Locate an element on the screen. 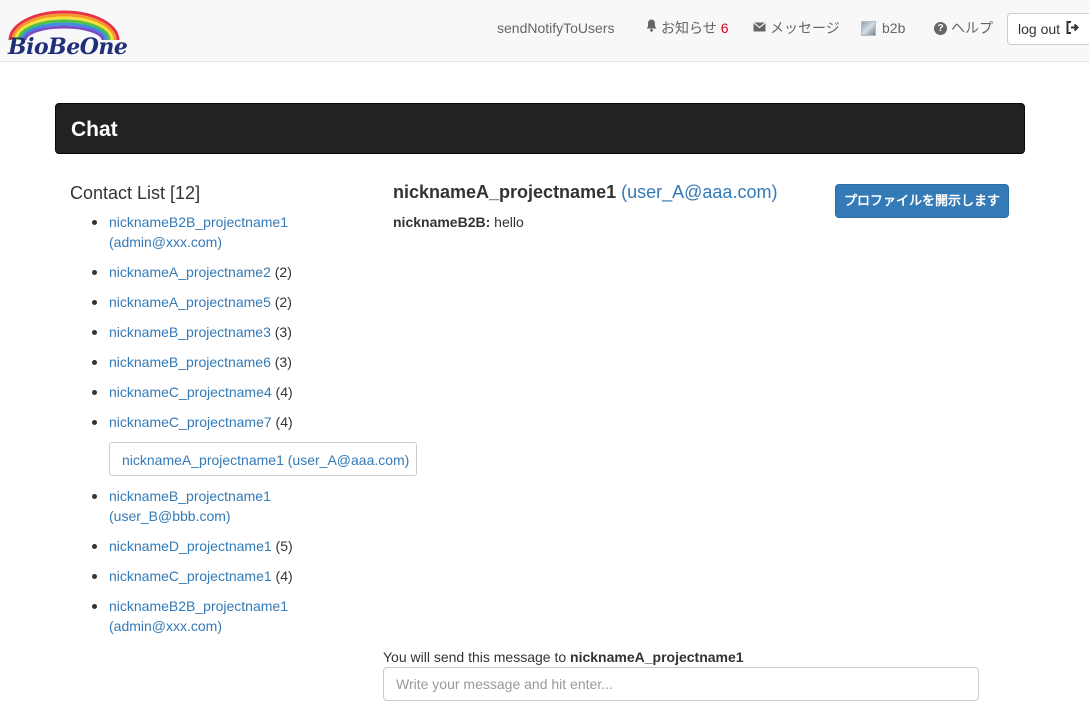  contact-item: nicknameA_projectname2 (2) is located at coordinates (256, 272).